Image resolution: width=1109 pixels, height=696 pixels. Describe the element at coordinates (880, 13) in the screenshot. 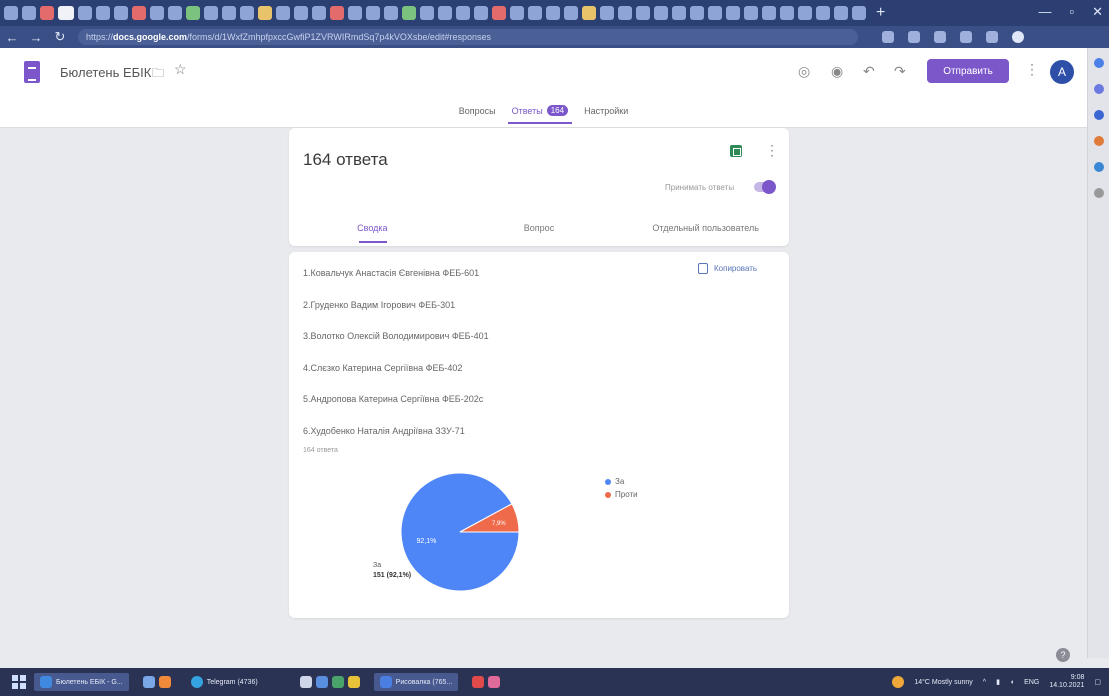

I see `new-tab-icon: +` at that location.